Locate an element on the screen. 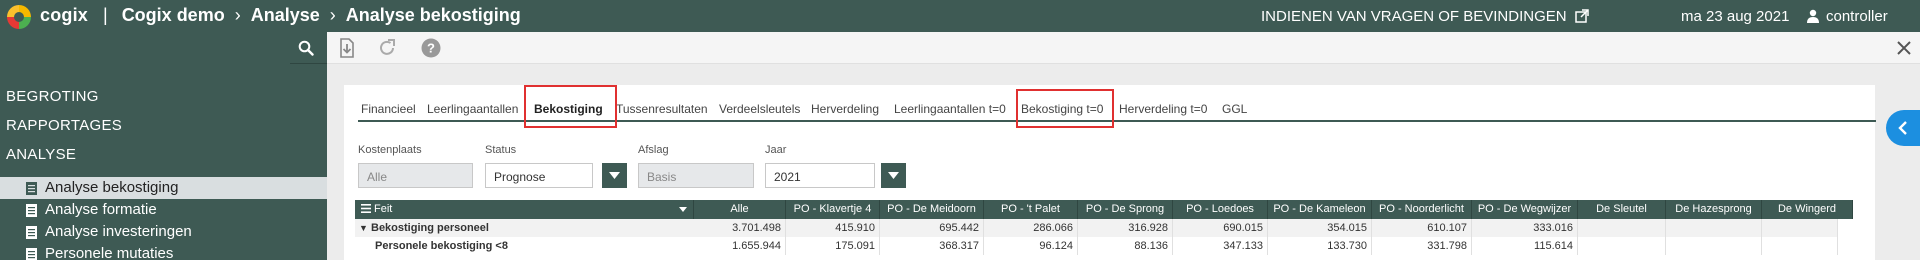 The width and height of the screenshot is (1920, 260). column-header: Alle is located at coordinates (740, 209).